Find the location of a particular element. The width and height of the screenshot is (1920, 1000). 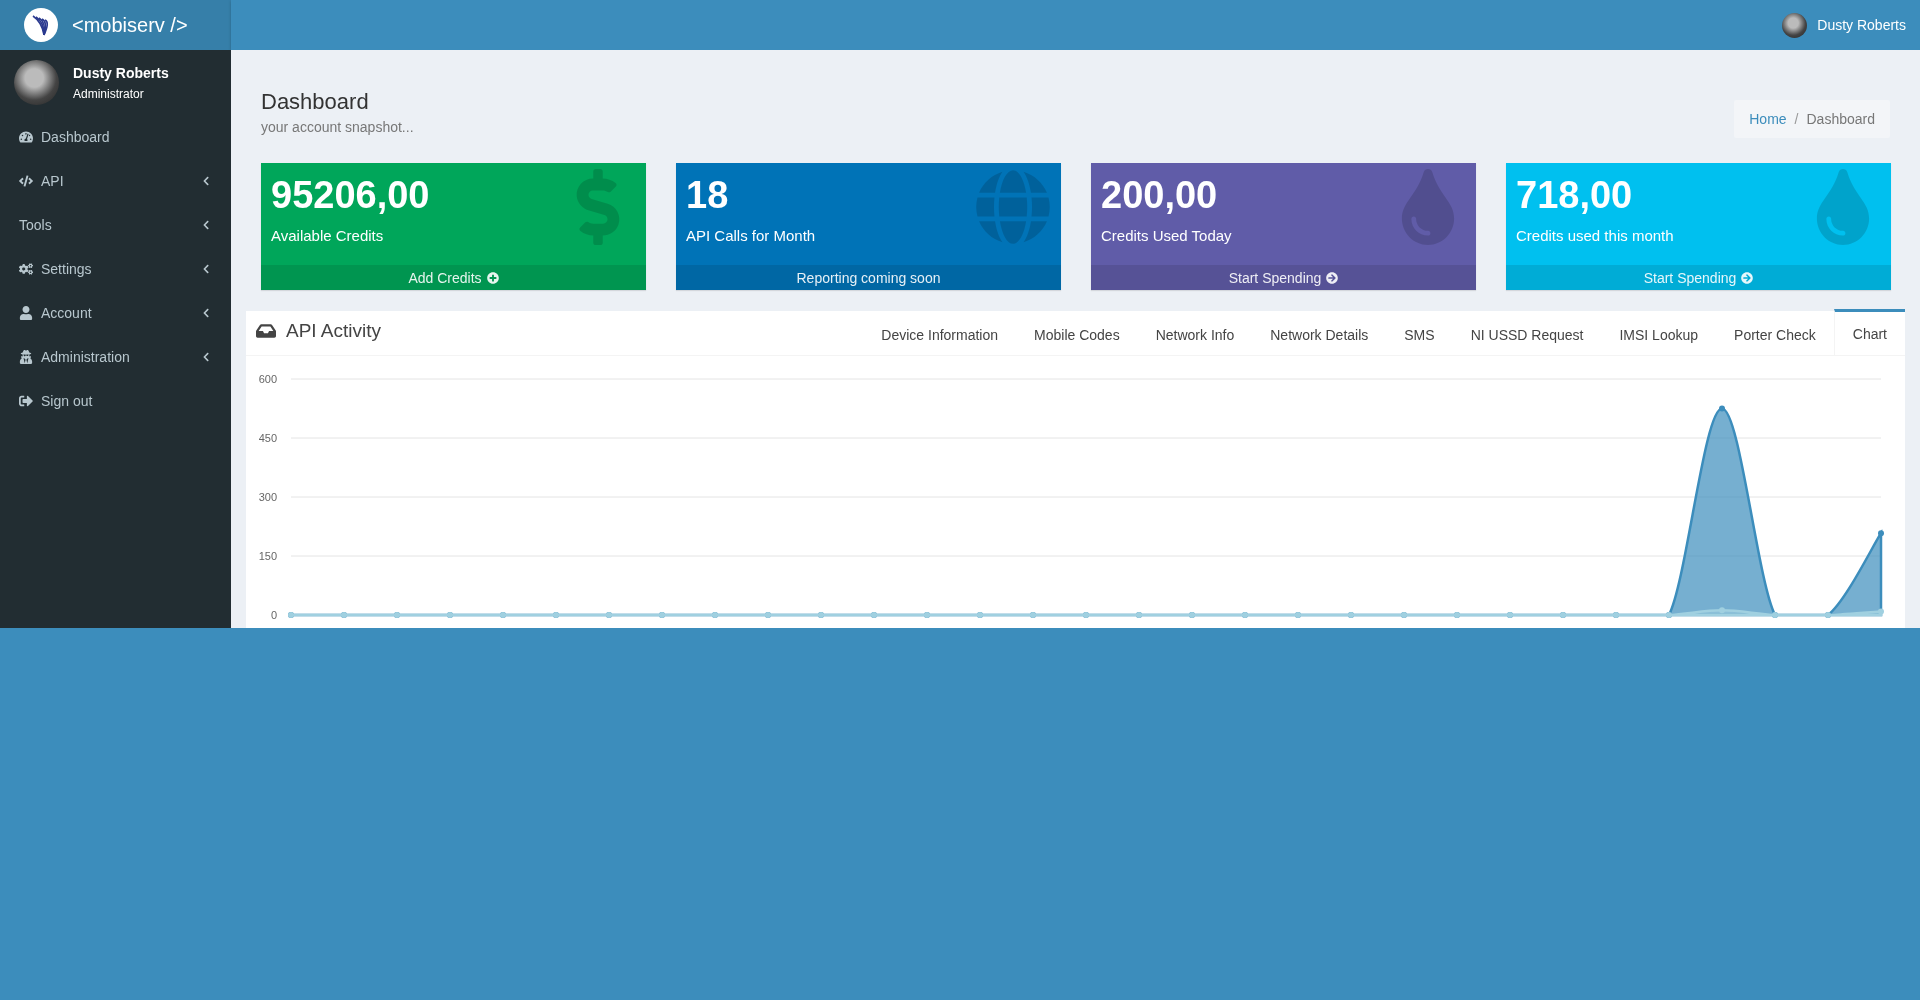

tab: Device Information is located at coordinates (940, 335).